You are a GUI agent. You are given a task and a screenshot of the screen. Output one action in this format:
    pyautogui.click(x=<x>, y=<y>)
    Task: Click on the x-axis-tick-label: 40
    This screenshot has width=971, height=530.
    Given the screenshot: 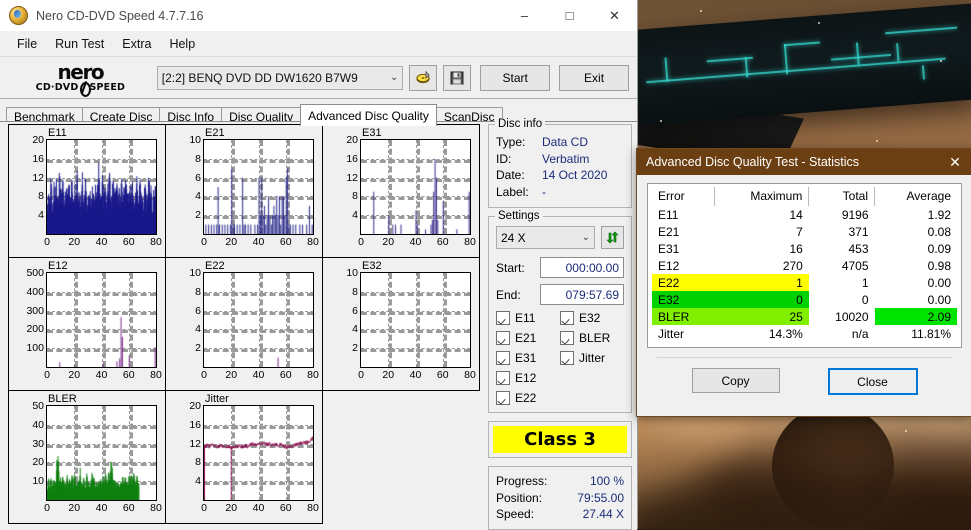 What is the action you would take?
    pyautogui.click(x=258, y=242)
    